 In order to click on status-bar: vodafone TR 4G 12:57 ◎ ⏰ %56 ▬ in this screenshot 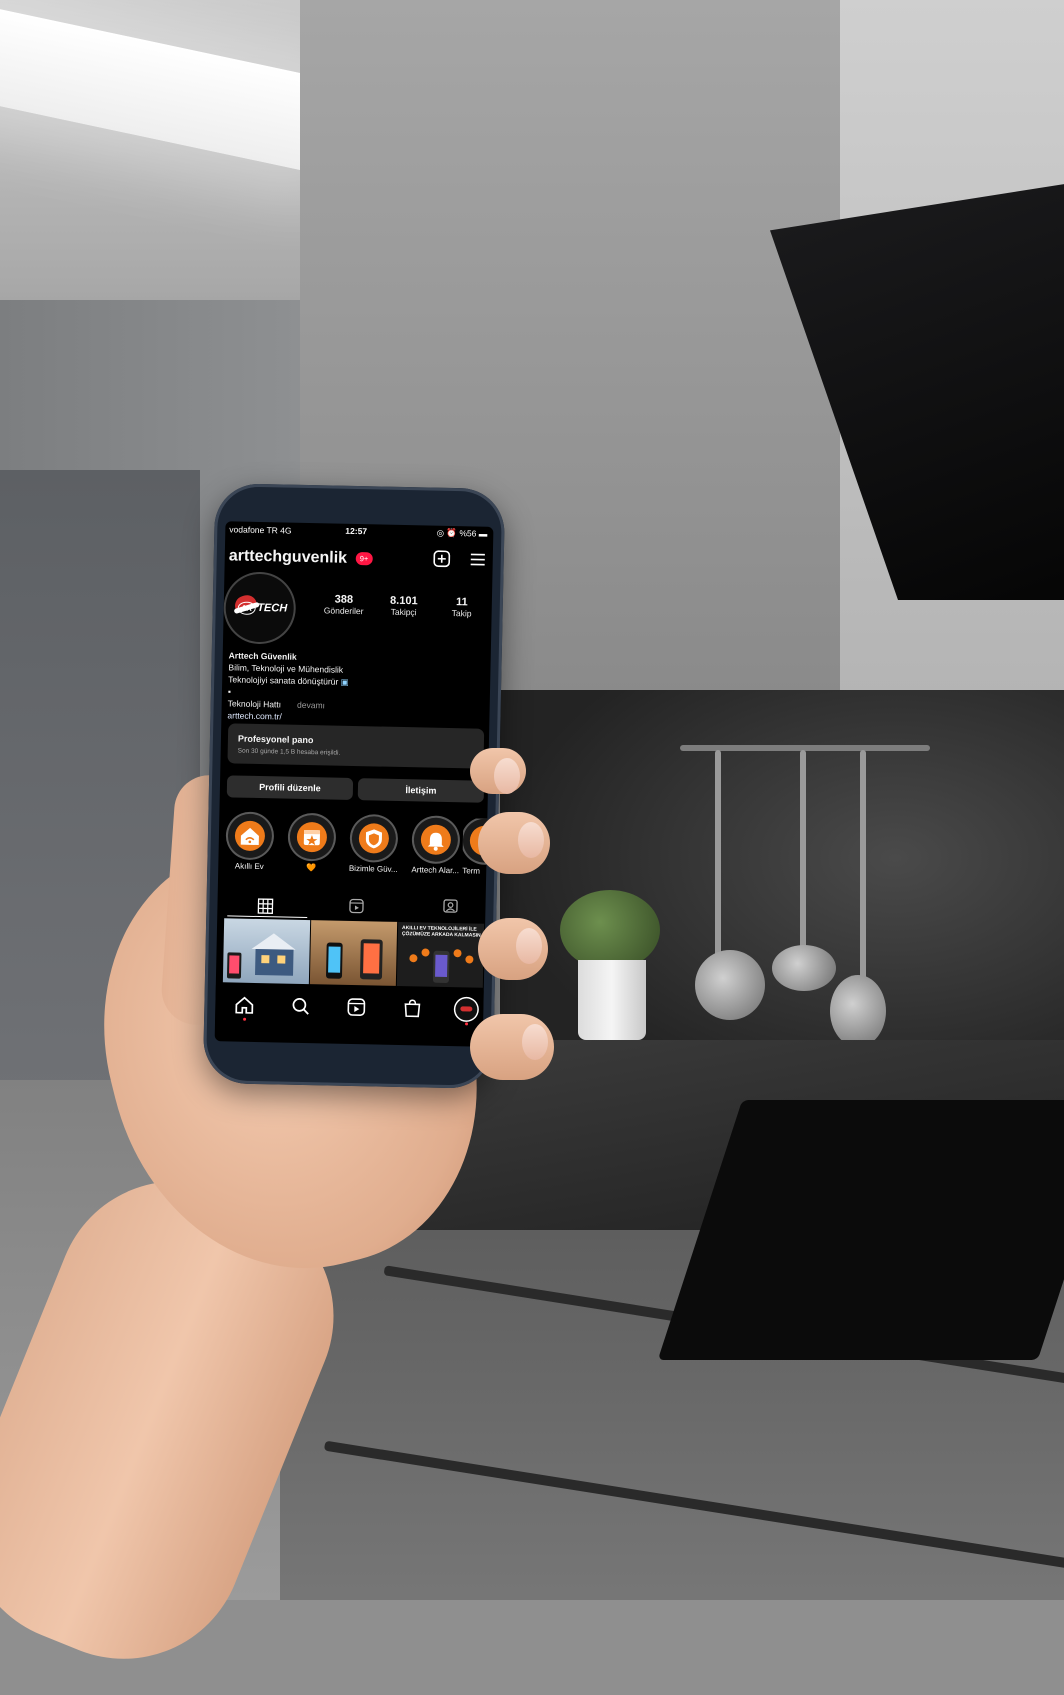, I will do `click(359, 532)`.